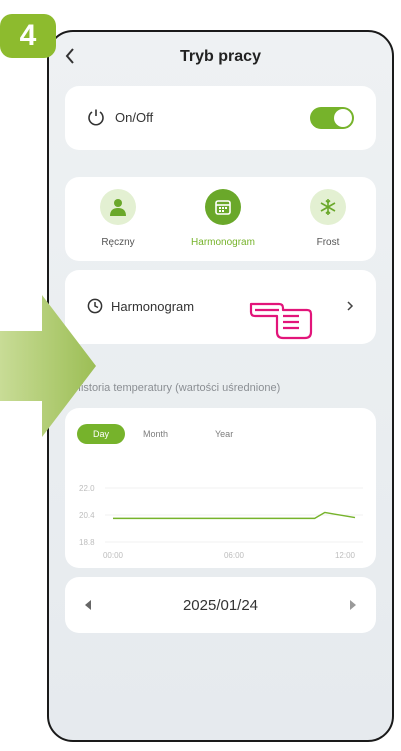 Image resolution: width=401 pixels, height=751 pixels. I want to click on mode-frost-button: Frost, so click(328, 218).